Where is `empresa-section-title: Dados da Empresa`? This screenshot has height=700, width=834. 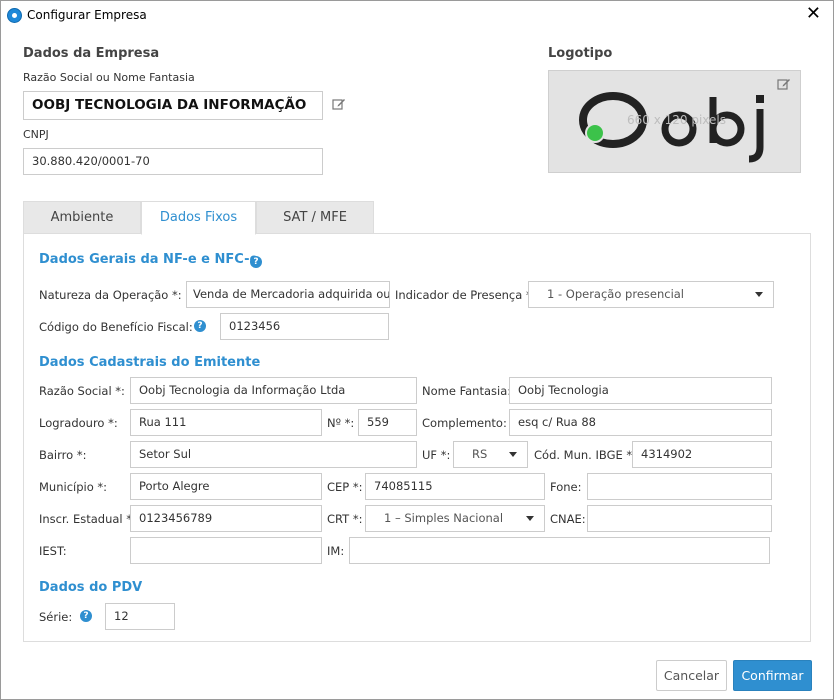 empresa-section-title: Dados da Empresa is located at coordinates (91, 53).